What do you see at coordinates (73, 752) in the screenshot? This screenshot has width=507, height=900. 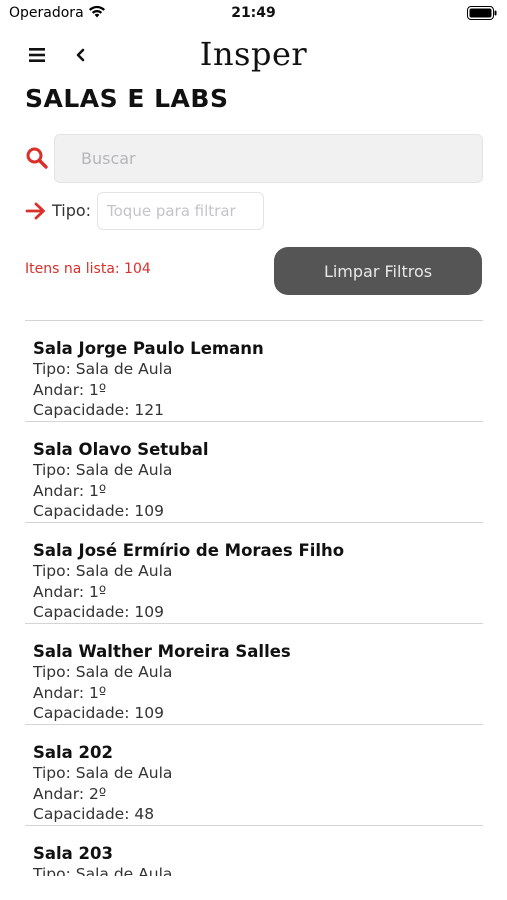 I see `room-name: Sala 202` at bounding box center [73, 752].